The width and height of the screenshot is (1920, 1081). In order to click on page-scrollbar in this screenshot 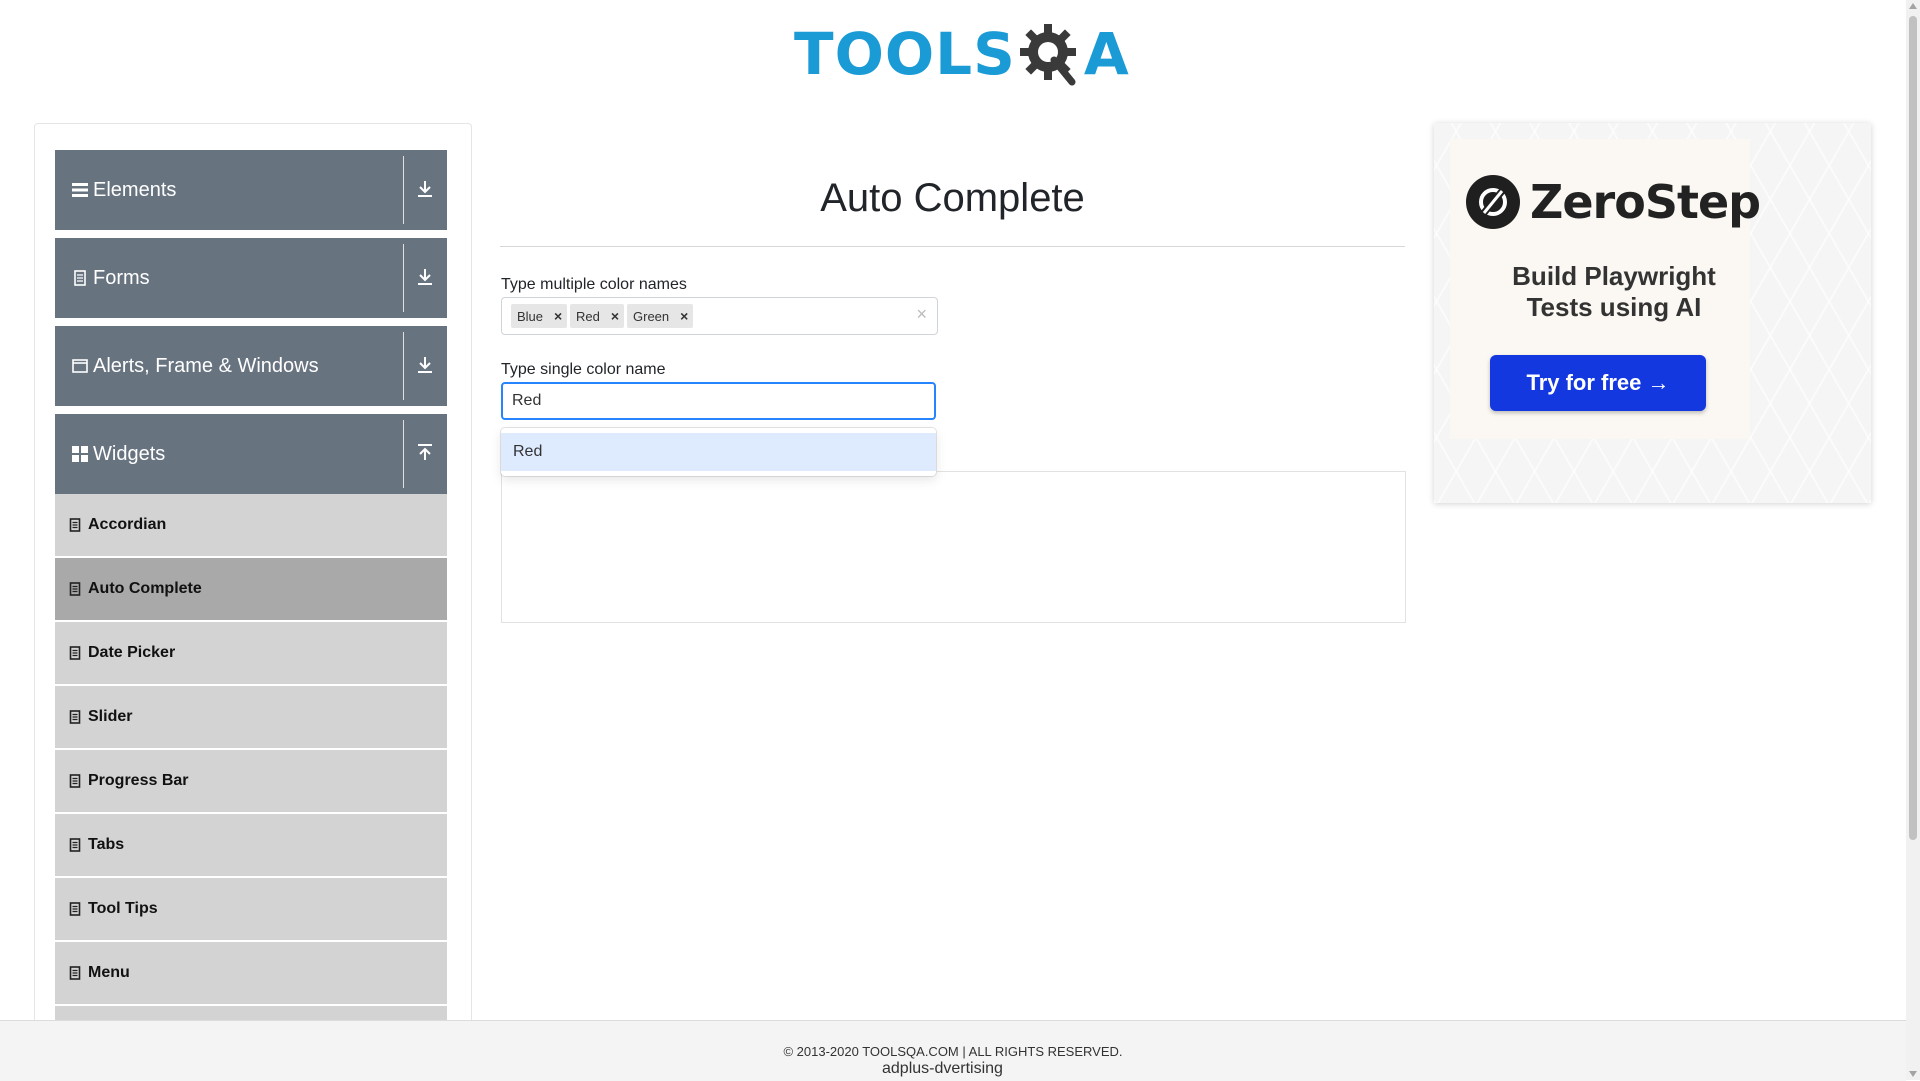, I will do `click(1913, 540)`.